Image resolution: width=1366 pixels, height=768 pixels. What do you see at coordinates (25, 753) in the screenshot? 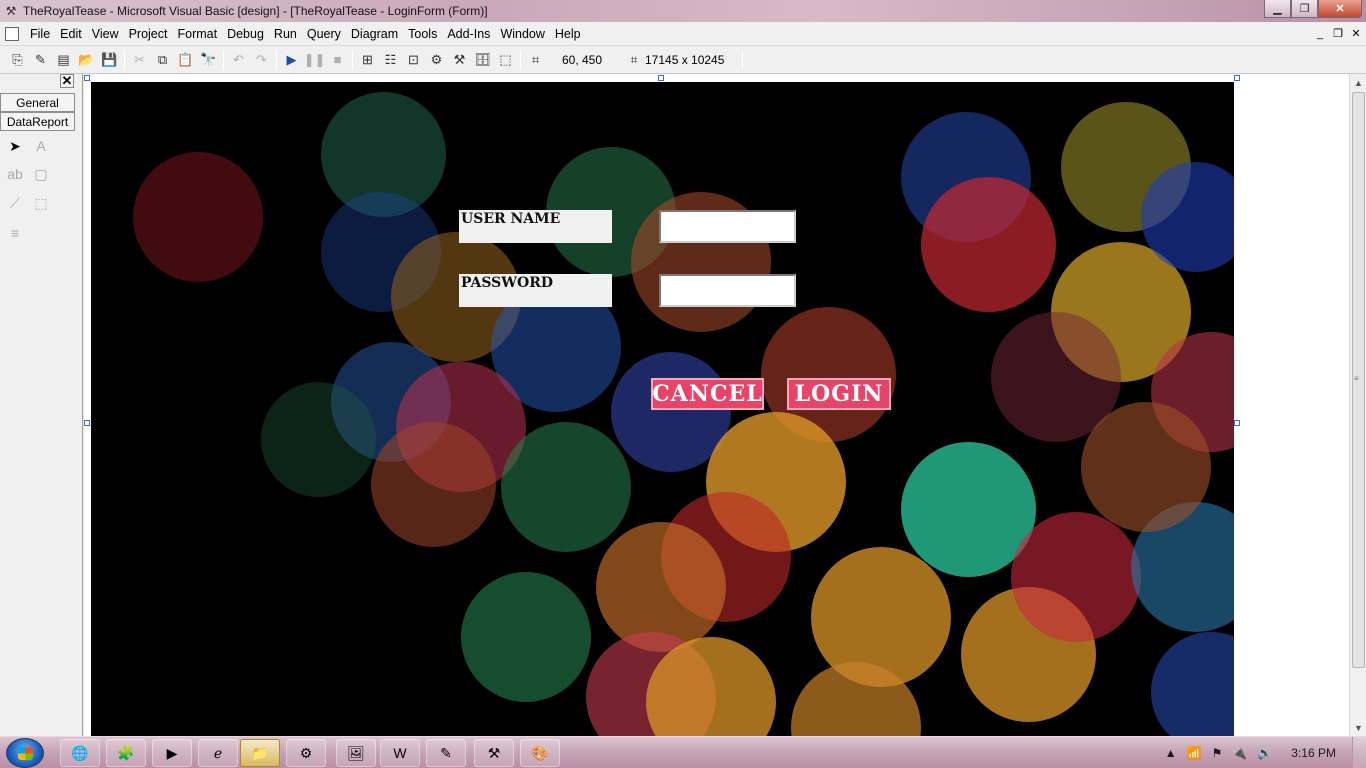
I see `start-button` at bounding box center [25, 753].